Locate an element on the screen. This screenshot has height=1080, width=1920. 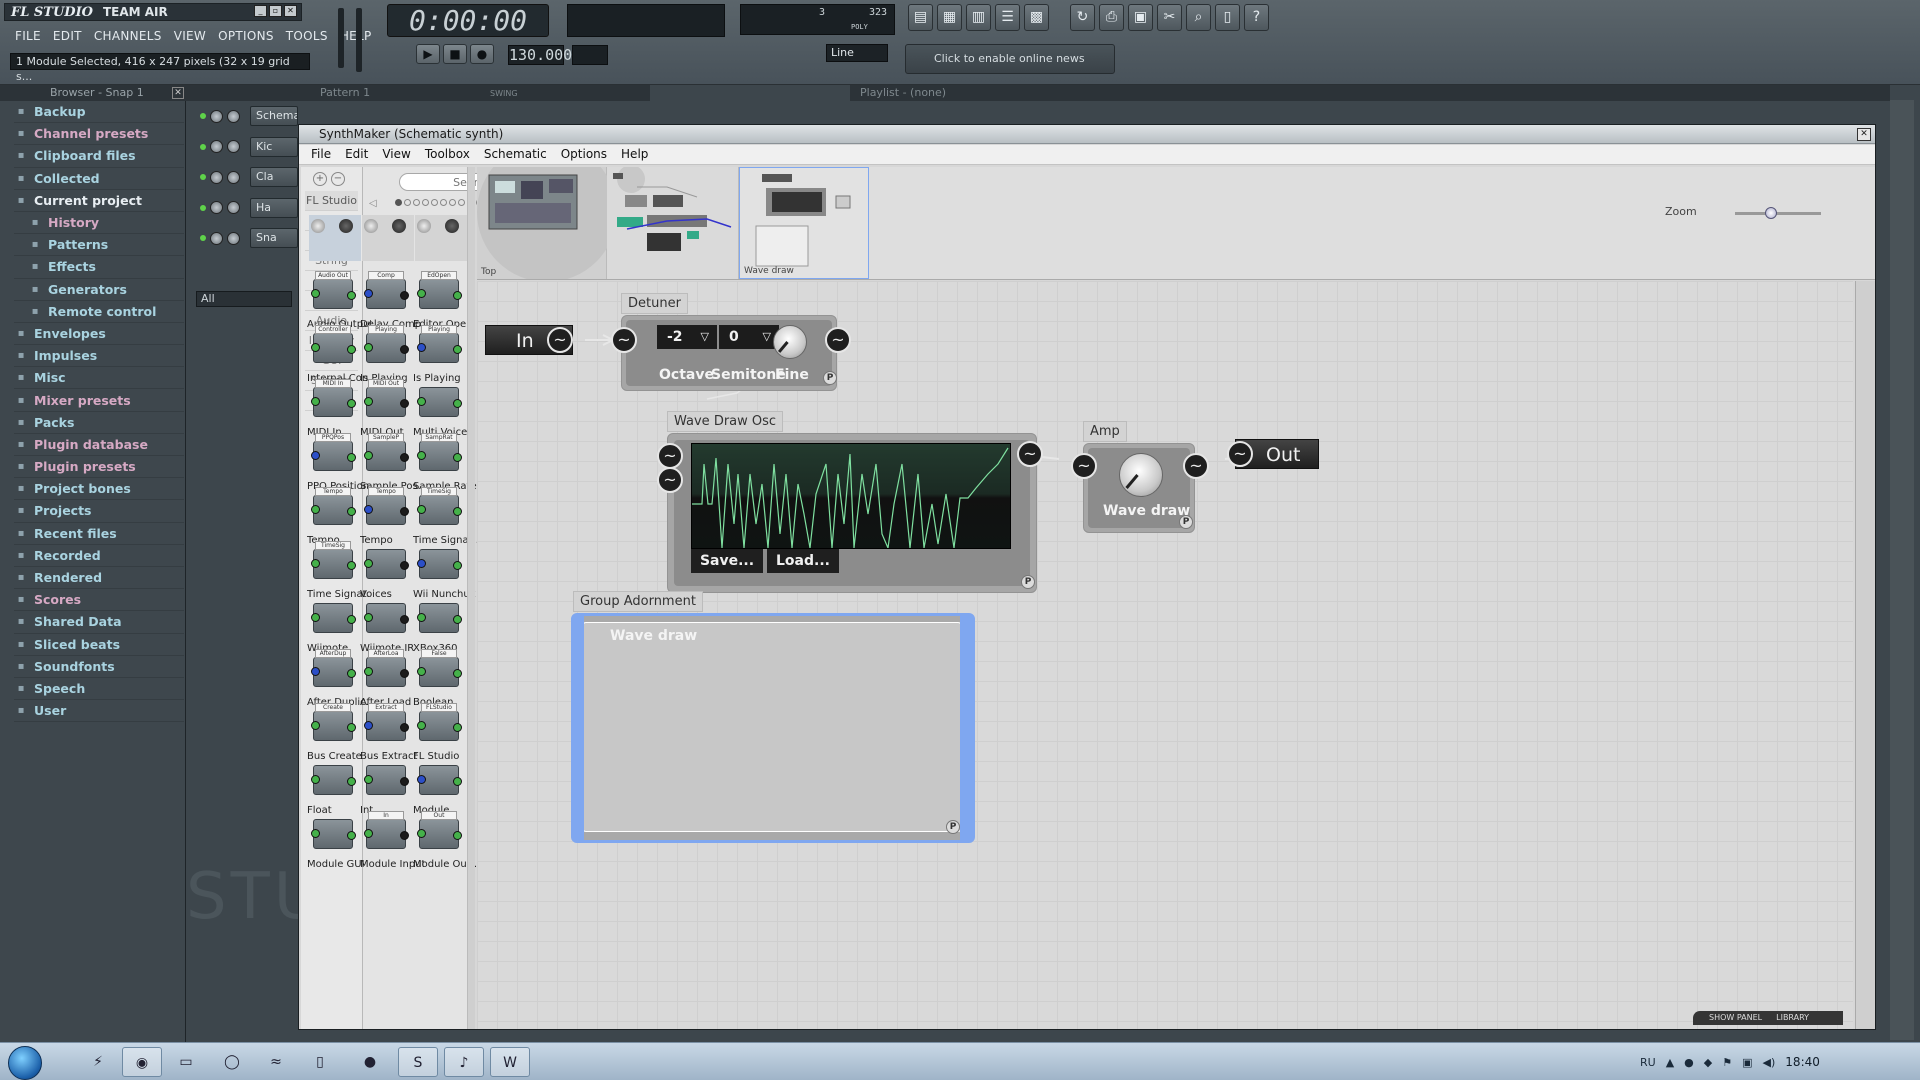
stop-button: ■ is located at coordinates (455, 54).